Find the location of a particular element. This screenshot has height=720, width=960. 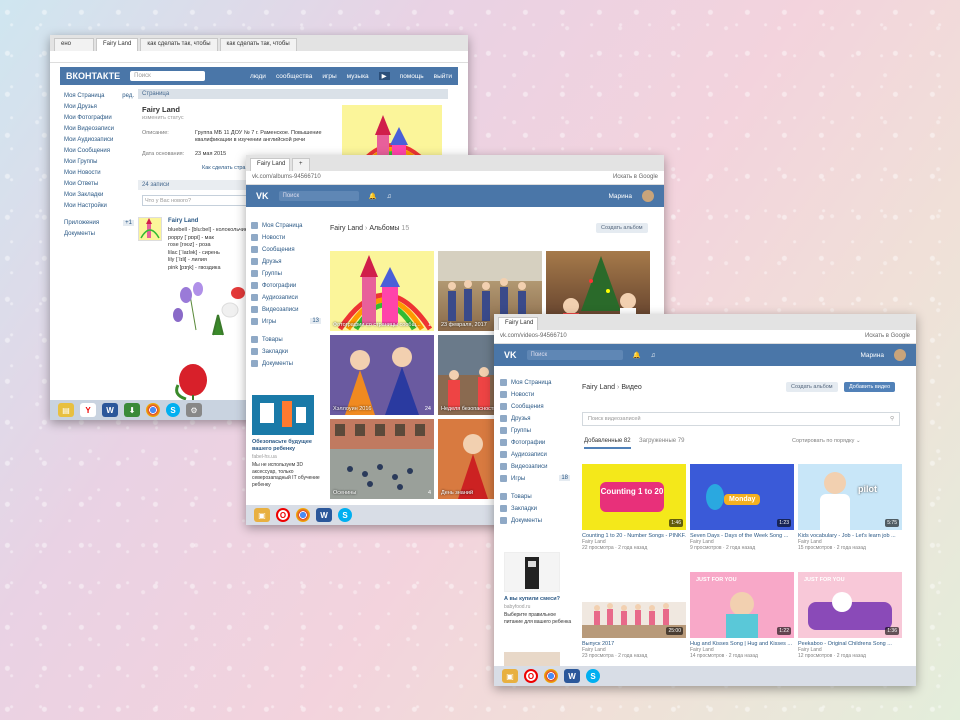

top-link-logout: выйти is located at coordinates (443, 76).